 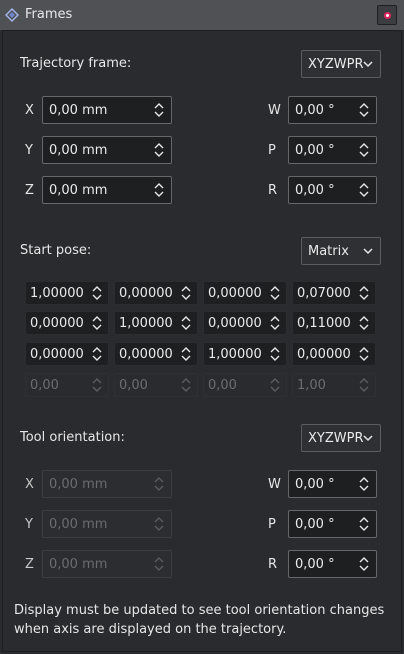 I want to click on matrix-cell-r2-c0: 0,00000, so click(x=67, y=354).